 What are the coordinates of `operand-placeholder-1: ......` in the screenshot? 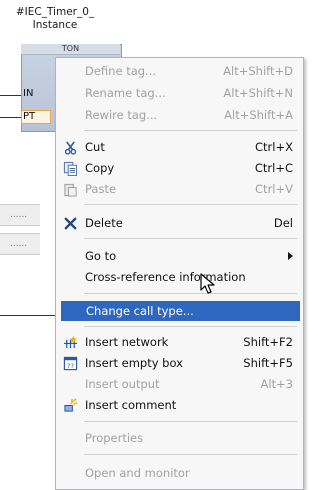 It's located at (20, 215).